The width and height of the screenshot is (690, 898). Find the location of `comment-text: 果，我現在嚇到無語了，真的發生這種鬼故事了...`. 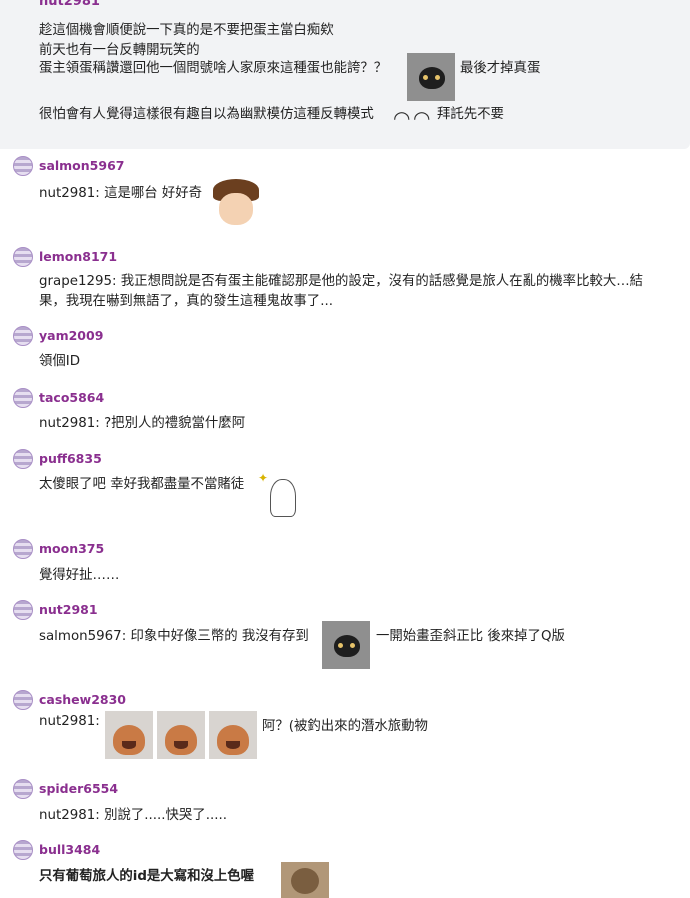

comment-text: 果，我現在嚇到無語了，真的發生這種鬼故事了... is located at coordinates (186, 301).